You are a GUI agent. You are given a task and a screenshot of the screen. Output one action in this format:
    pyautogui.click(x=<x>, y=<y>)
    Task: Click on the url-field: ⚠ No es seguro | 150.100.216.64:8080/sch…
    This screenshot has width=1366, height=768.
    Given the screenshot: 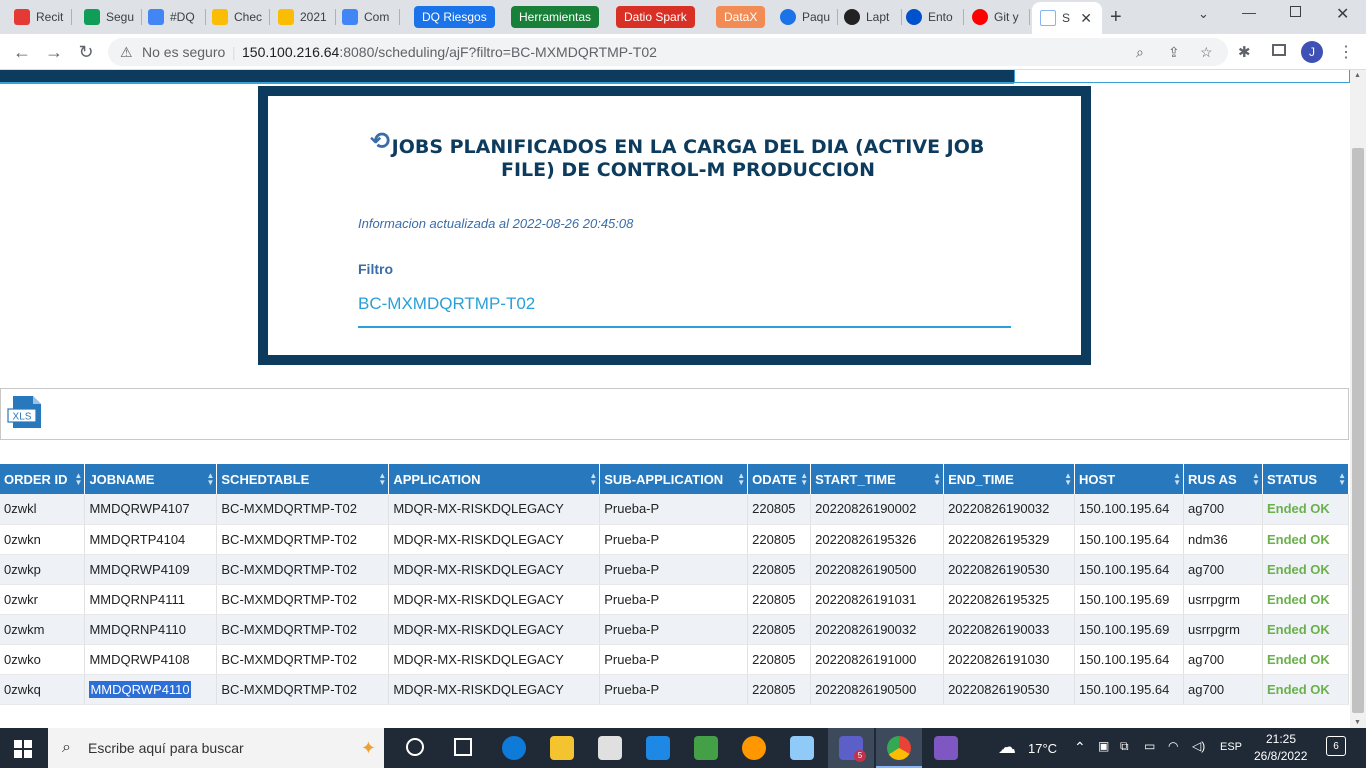 What is the action you would take?
    pyautogui.click(x=668, y=52)
    